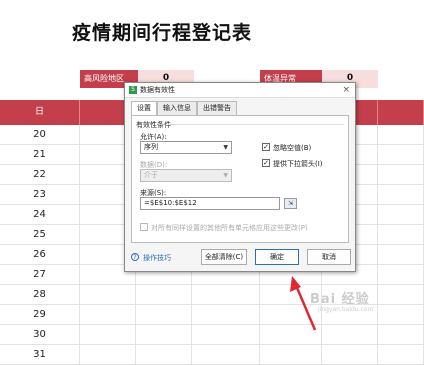  Describe the element at coordinates (346, 309) in the screenshot. I see `watermark-url: jingyan.baidu.com` at that location.